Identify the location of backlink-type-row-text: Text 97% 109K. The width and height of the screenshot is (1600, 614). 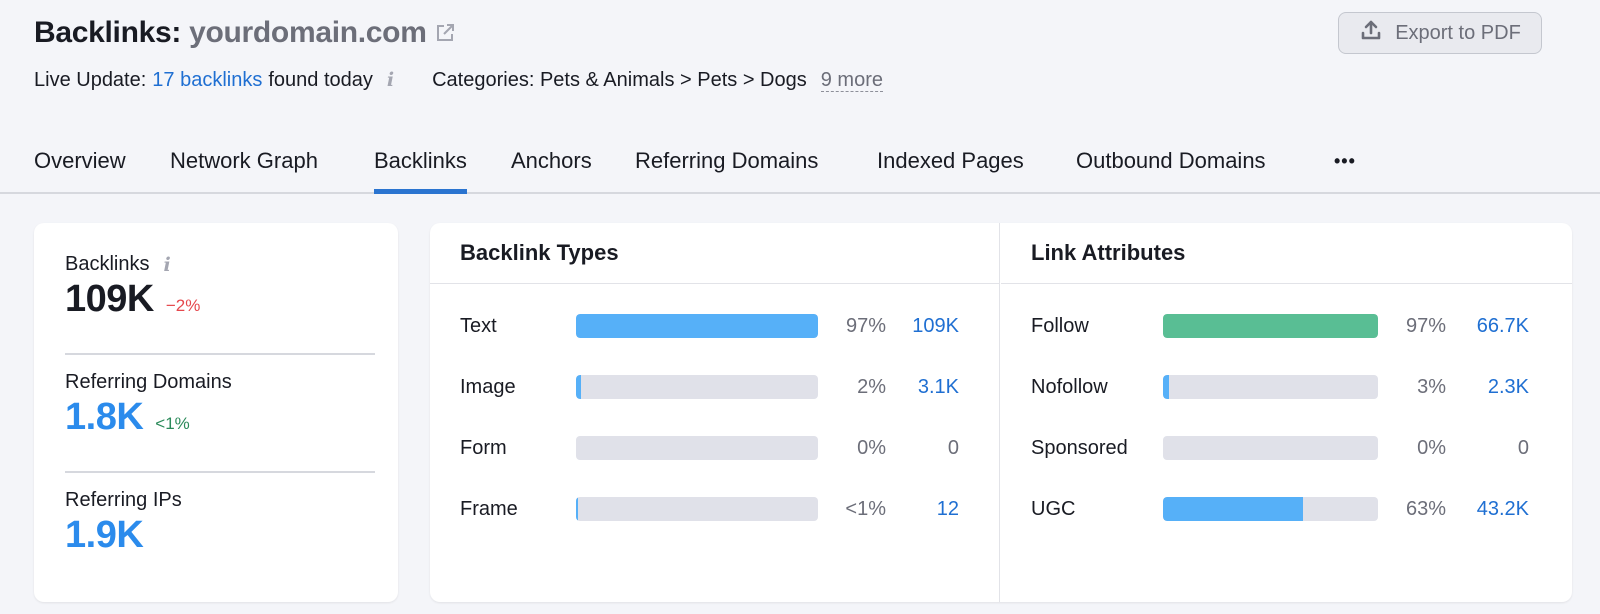
(720, 326).